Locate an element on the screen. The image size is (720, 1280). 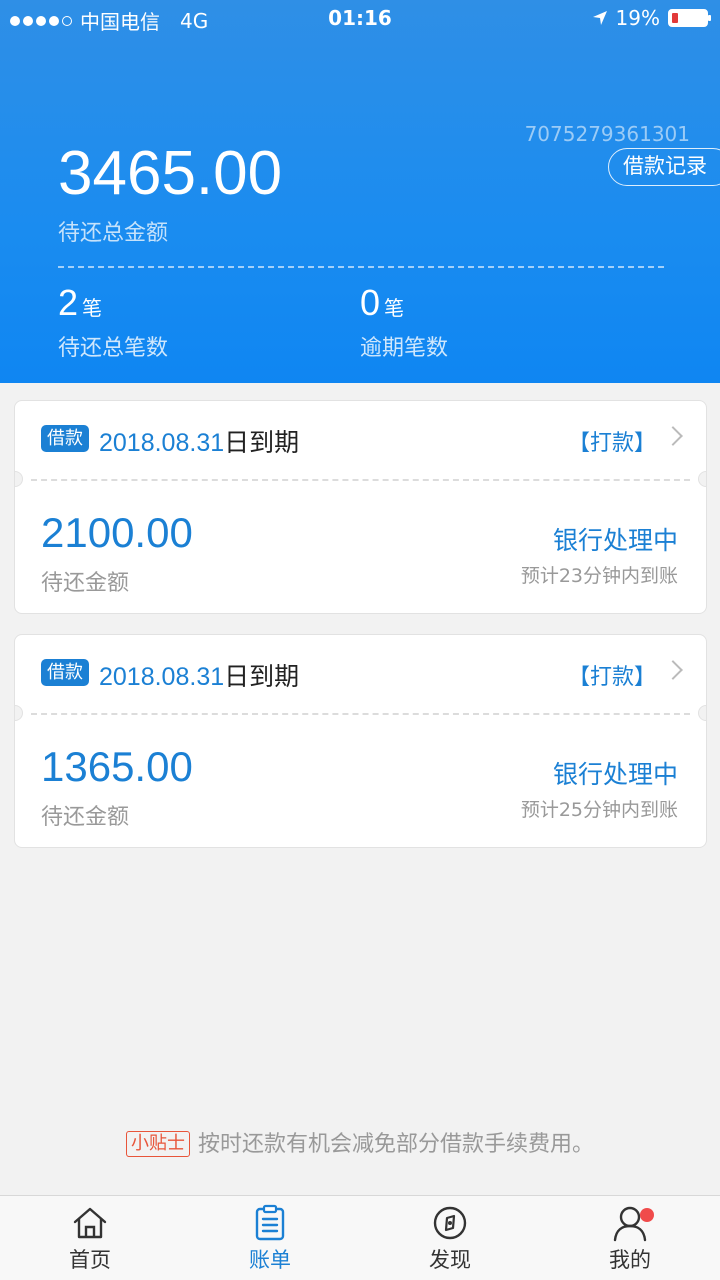
overdue-count: 0 is located at coordinates (370, 302).